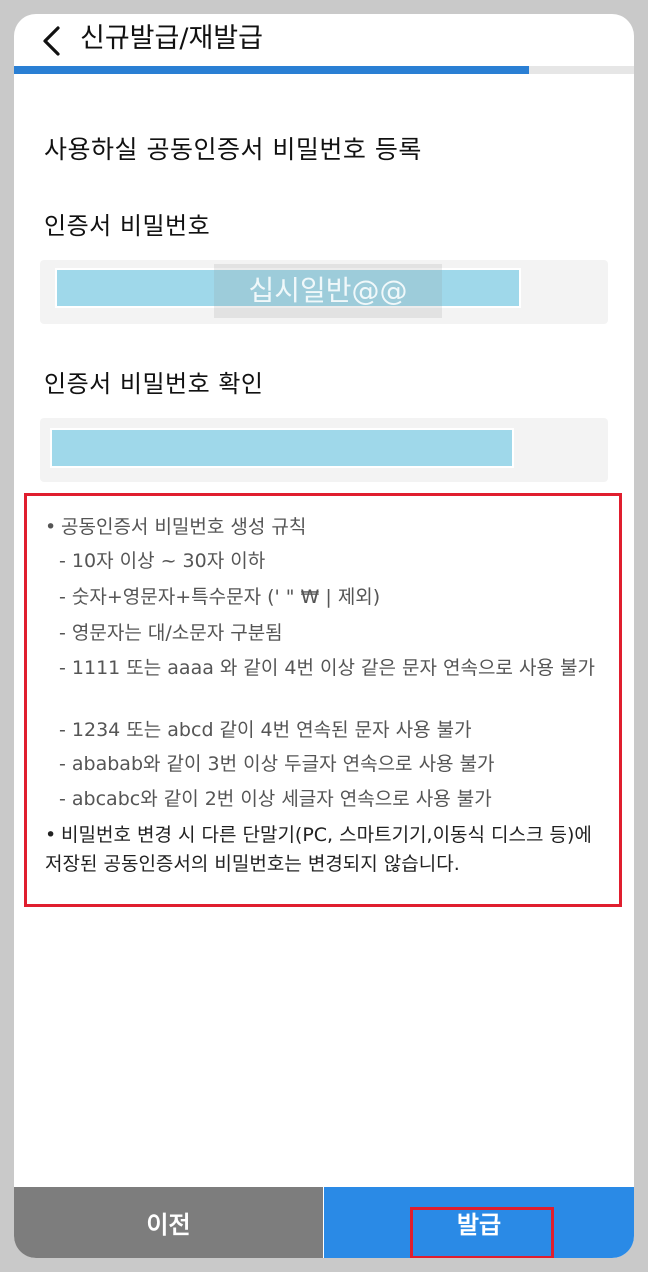  Describe the element at coordinates (168, 1222) in the screenshot. I see `prev-button: 이전` at that location.